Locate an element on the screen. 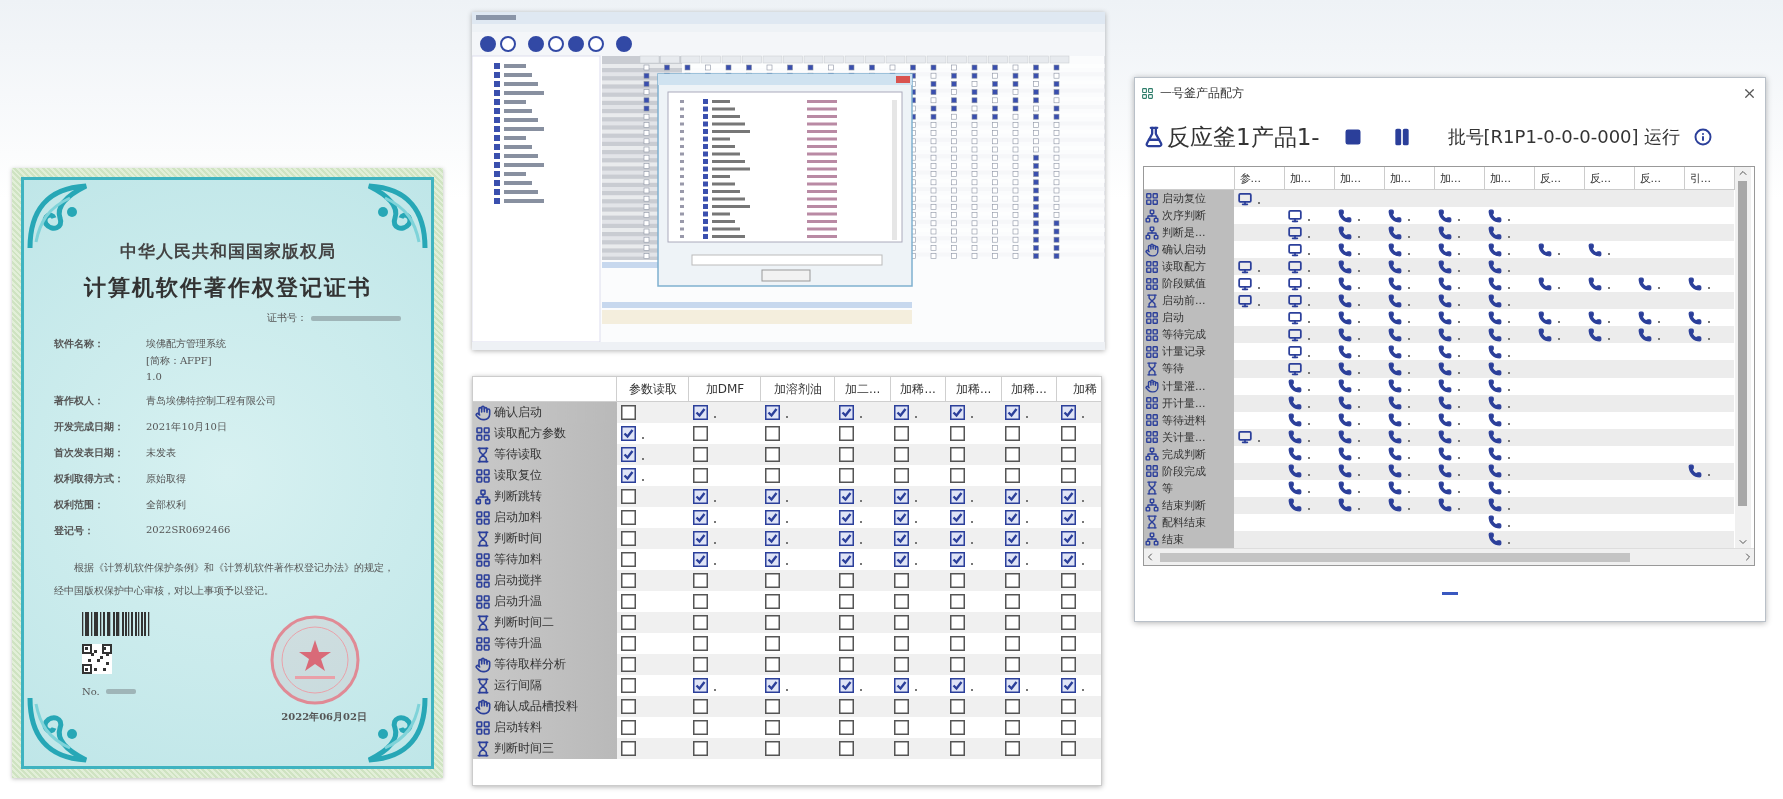  vertical-scrollbar is located at coordinates (1742, 357).